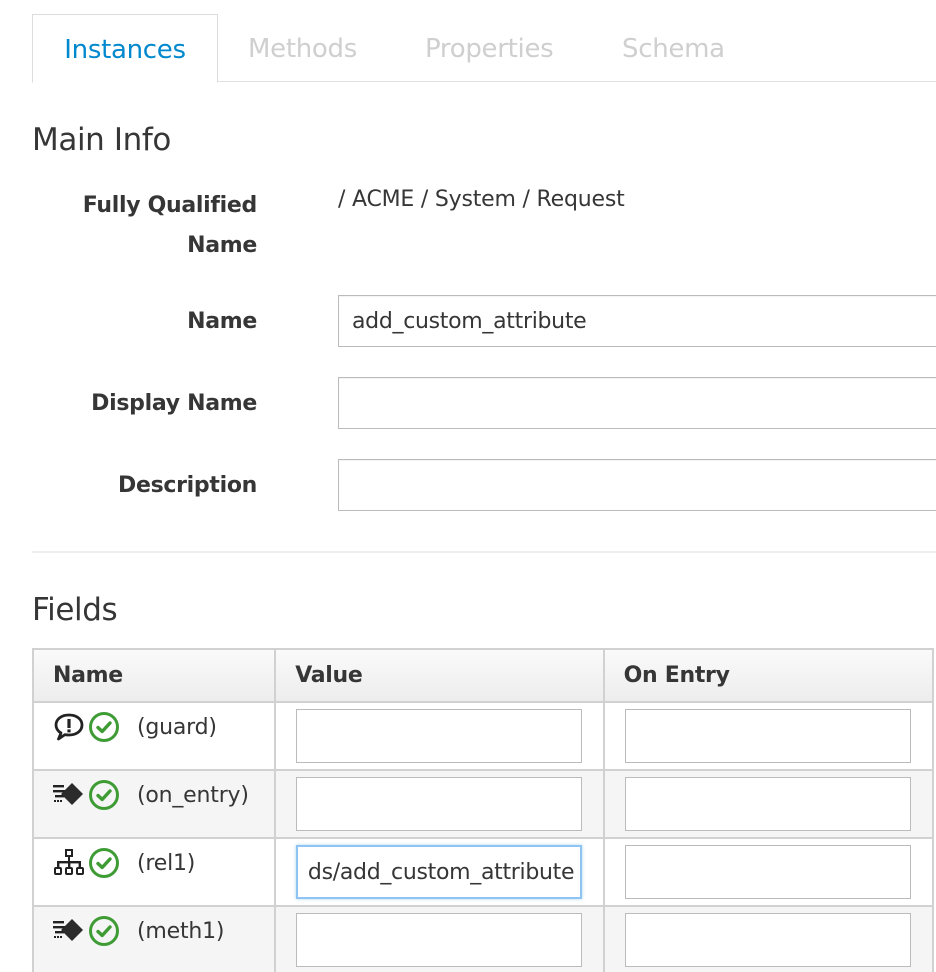 The height and width of the screenshot is (972, 936). Describe the element at coordinates (101, 140) in the screenshot. I see `main-info-heading: Main Info` at that location.